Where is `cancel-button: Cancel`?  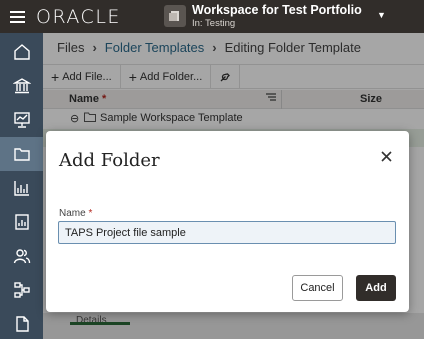
cancel-button: Cancel is located at coordinates (317, 288).